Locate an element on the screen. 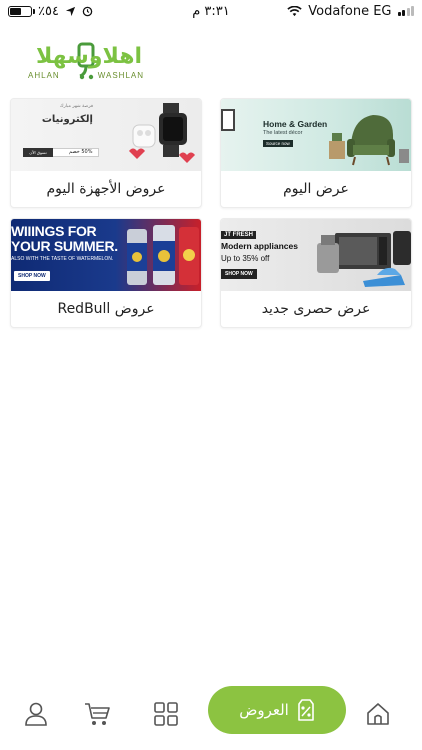  categories-icon is located at coordinates (166, 714).